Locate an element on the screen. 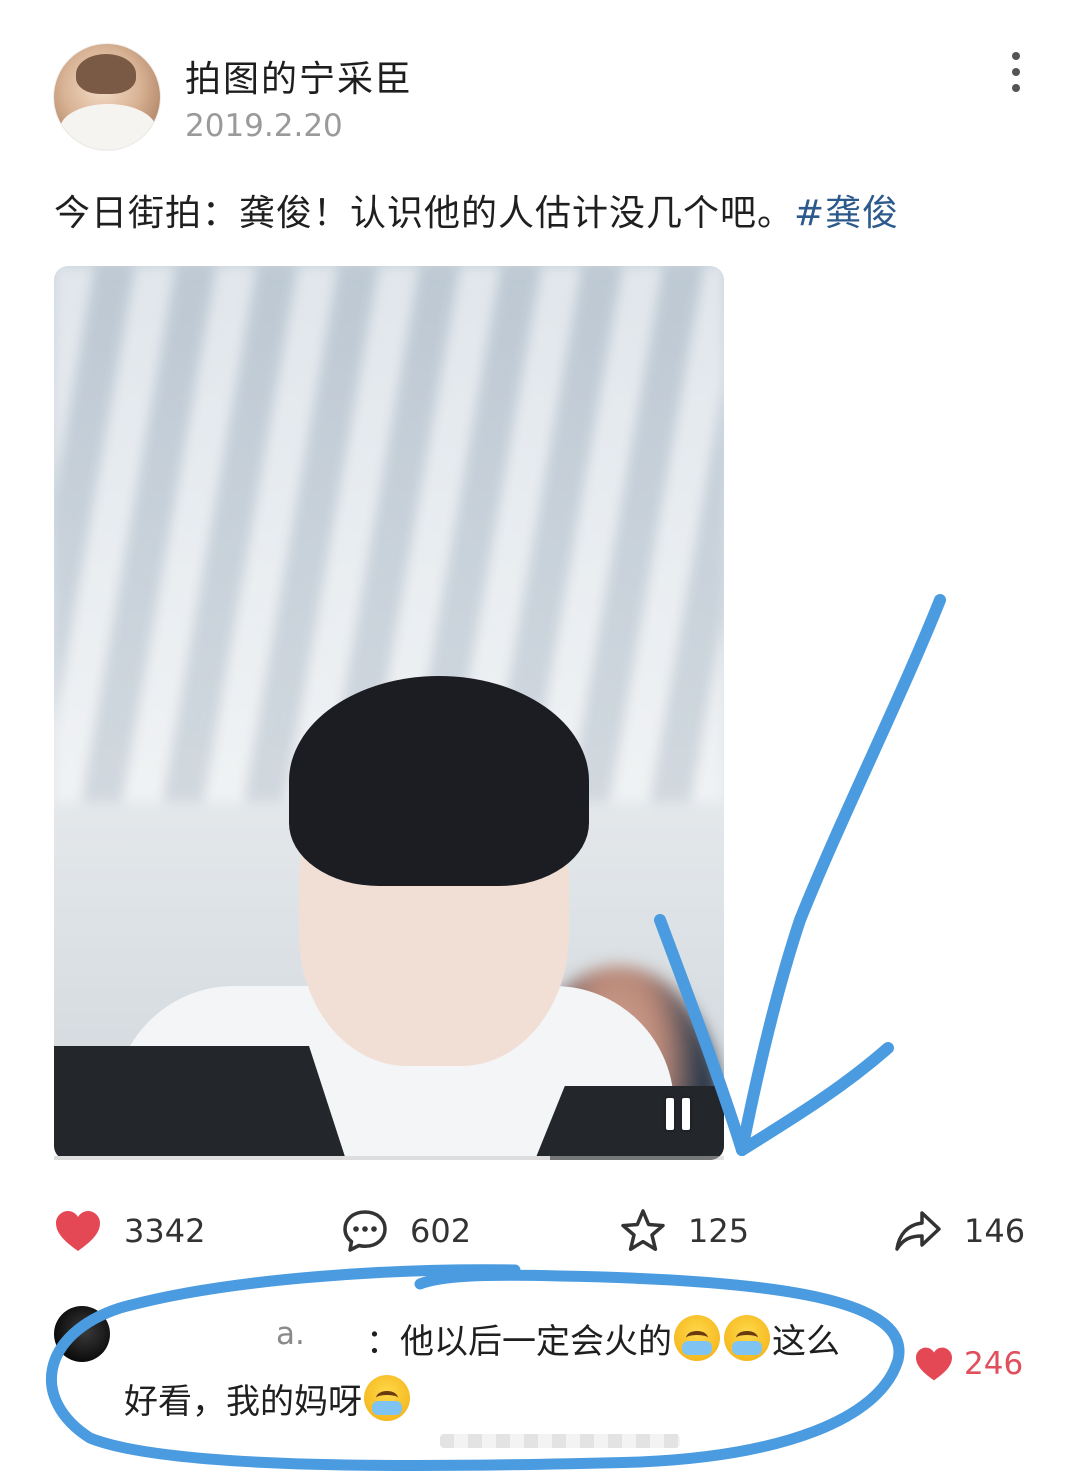  pause-icon is located at coordinates (678, 1114).